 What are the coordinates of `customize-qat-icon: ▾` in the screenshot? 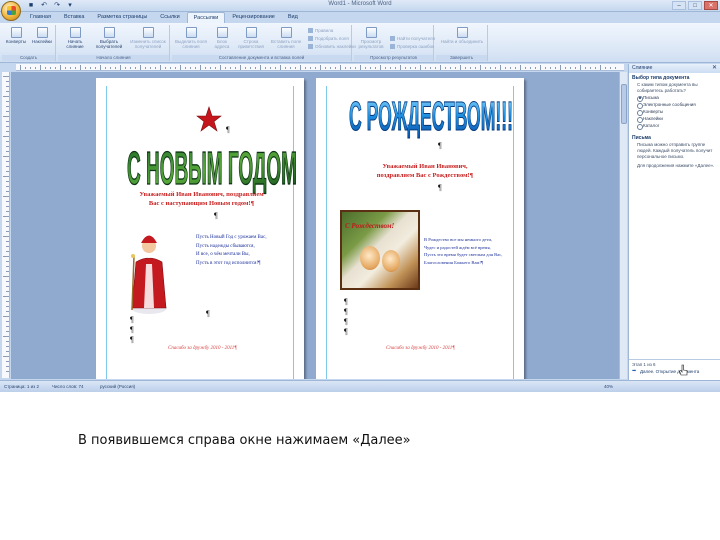 It's located at (70, 5).